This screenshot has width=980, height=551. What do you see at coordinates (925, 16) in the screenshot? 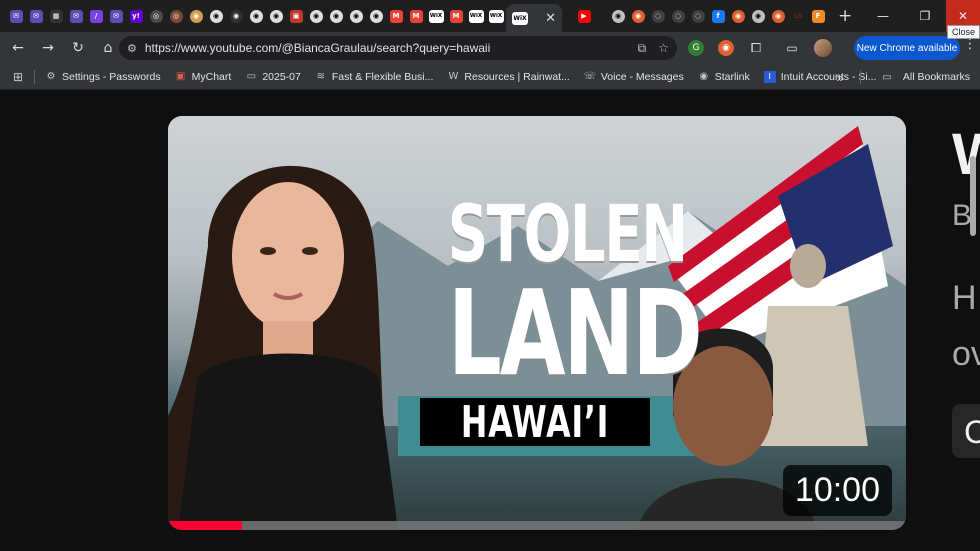
I see `restore-button: ❐` at bounding box center [925, 16].